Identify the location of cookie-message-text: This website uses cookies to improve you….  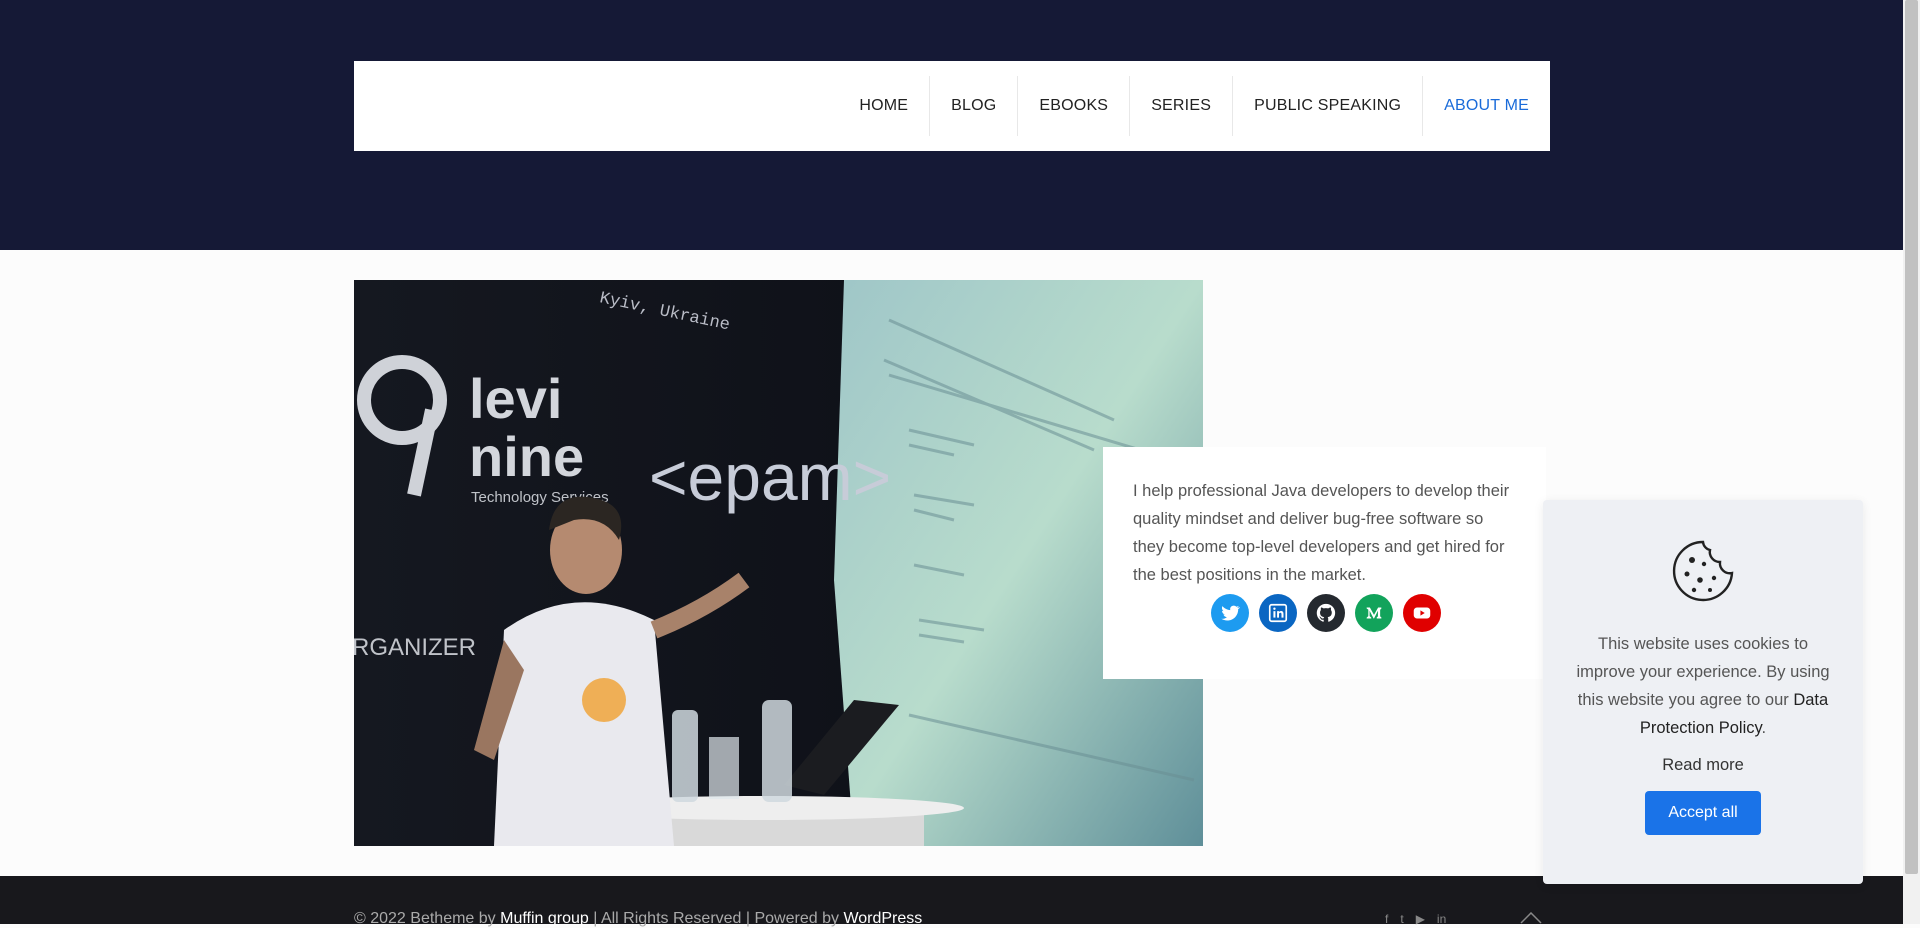
(1703, 672).